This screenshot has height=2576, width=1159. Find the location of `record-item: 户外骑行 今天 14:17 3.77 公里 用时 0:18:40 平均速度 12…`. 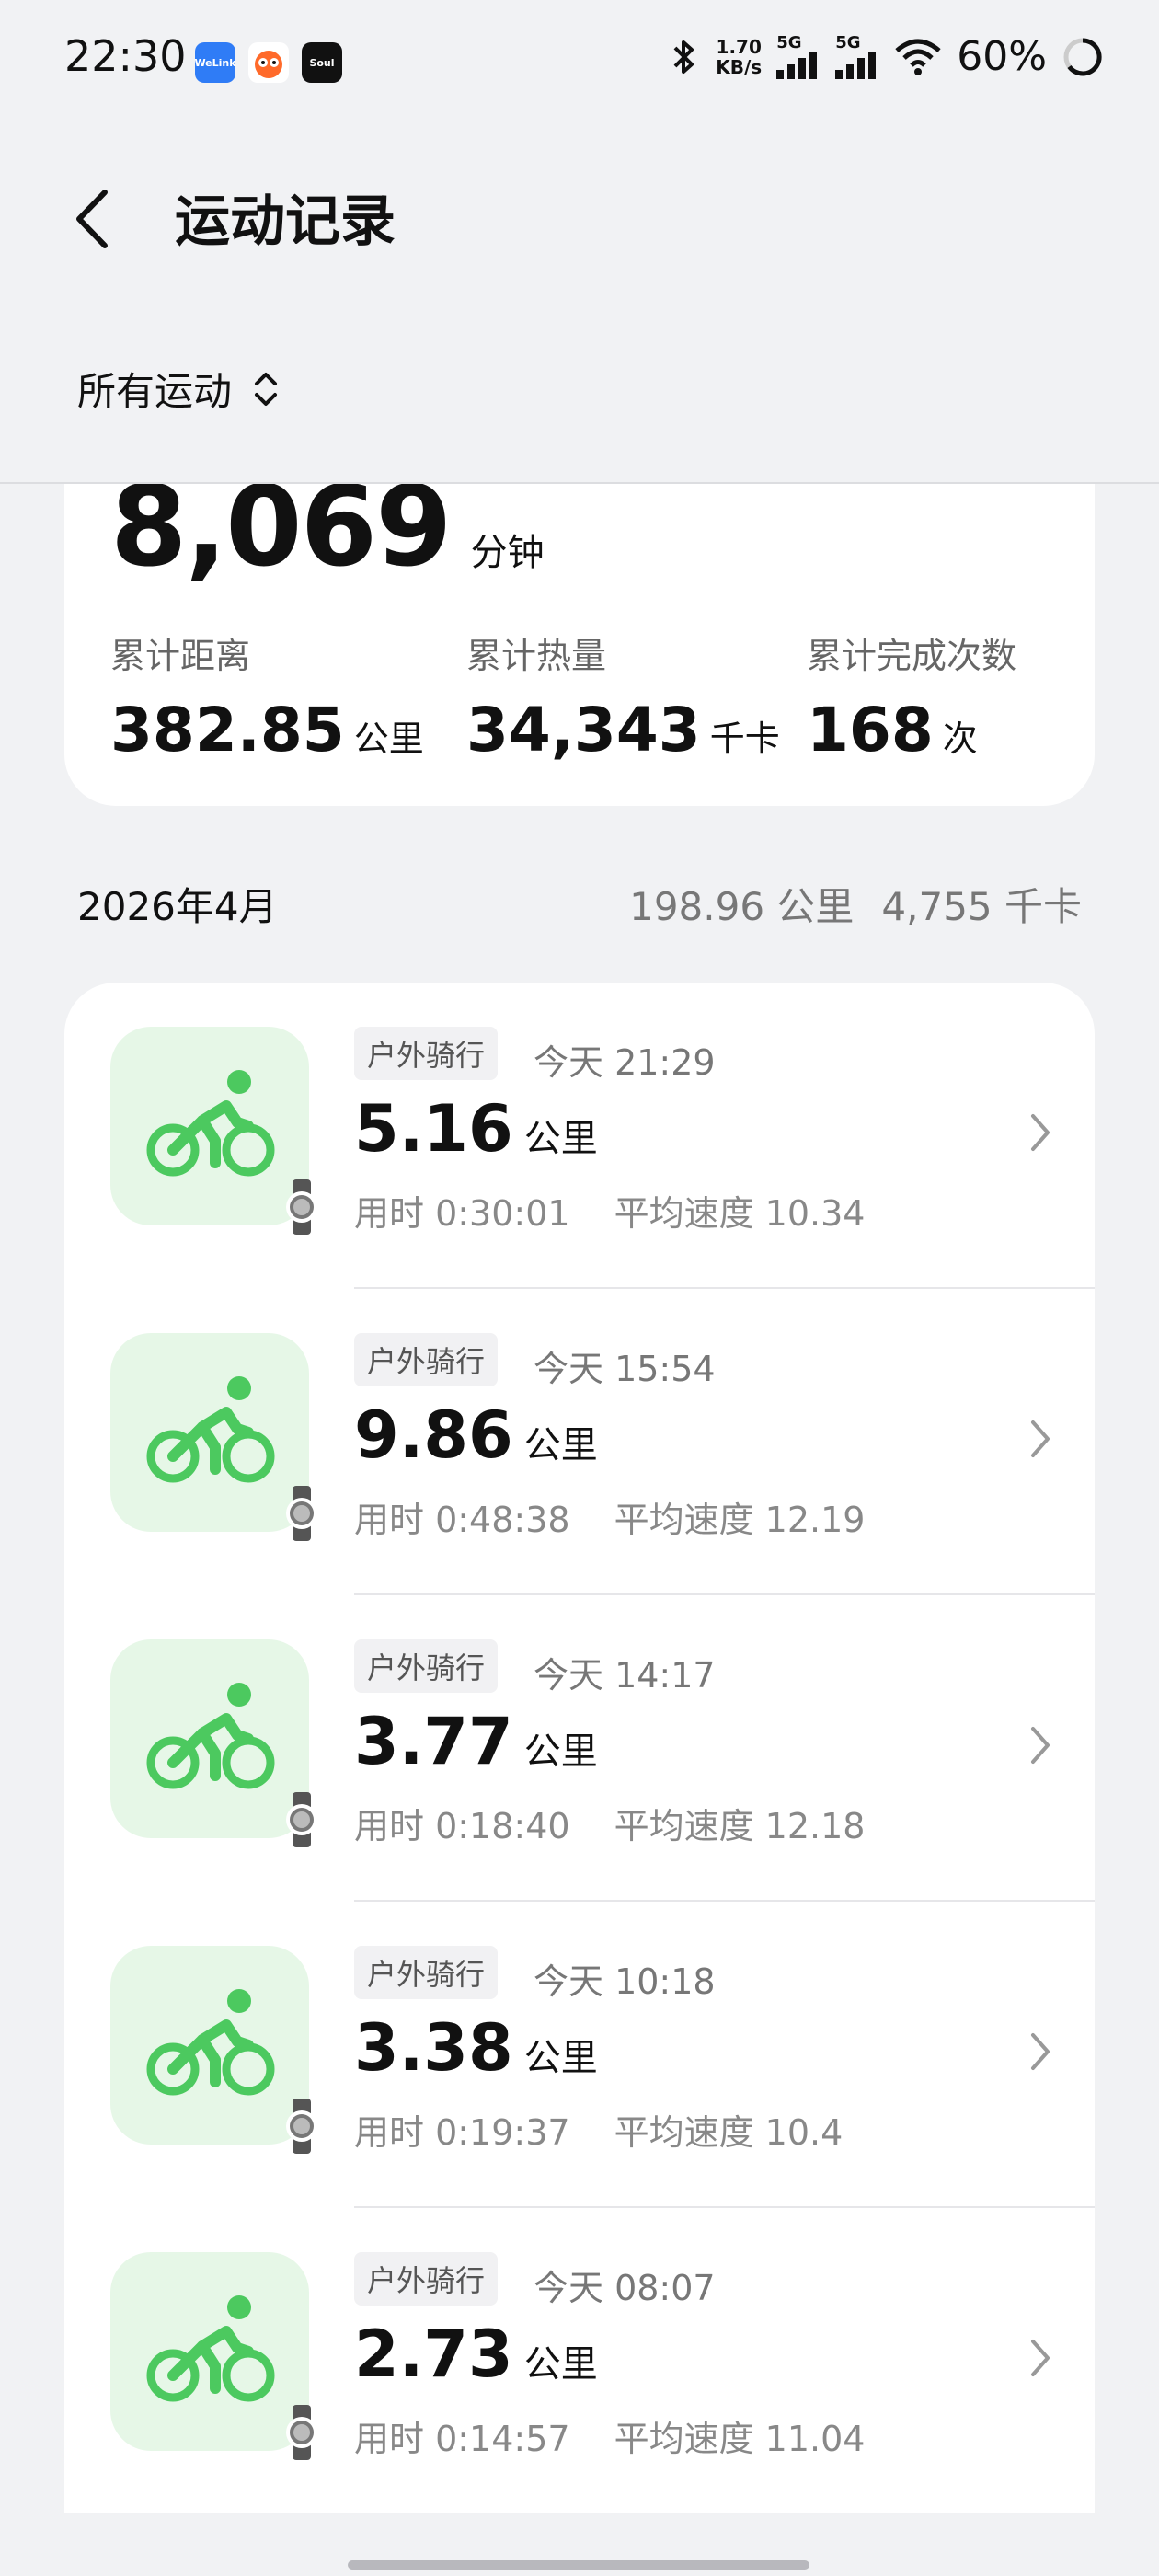

record-item: 户外骑行 今天 14:17 3.77 公里 用时 0:18:40 平均速度 12… is located at coordinates (579, 1748).